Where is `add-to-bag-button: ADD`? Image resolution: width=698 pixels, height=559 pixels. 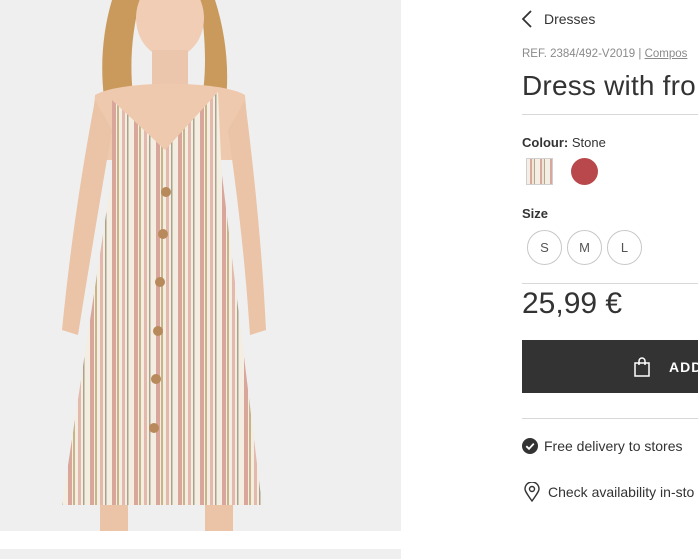
add-to-bag-button: ADD is located at coordinates (610, 366).